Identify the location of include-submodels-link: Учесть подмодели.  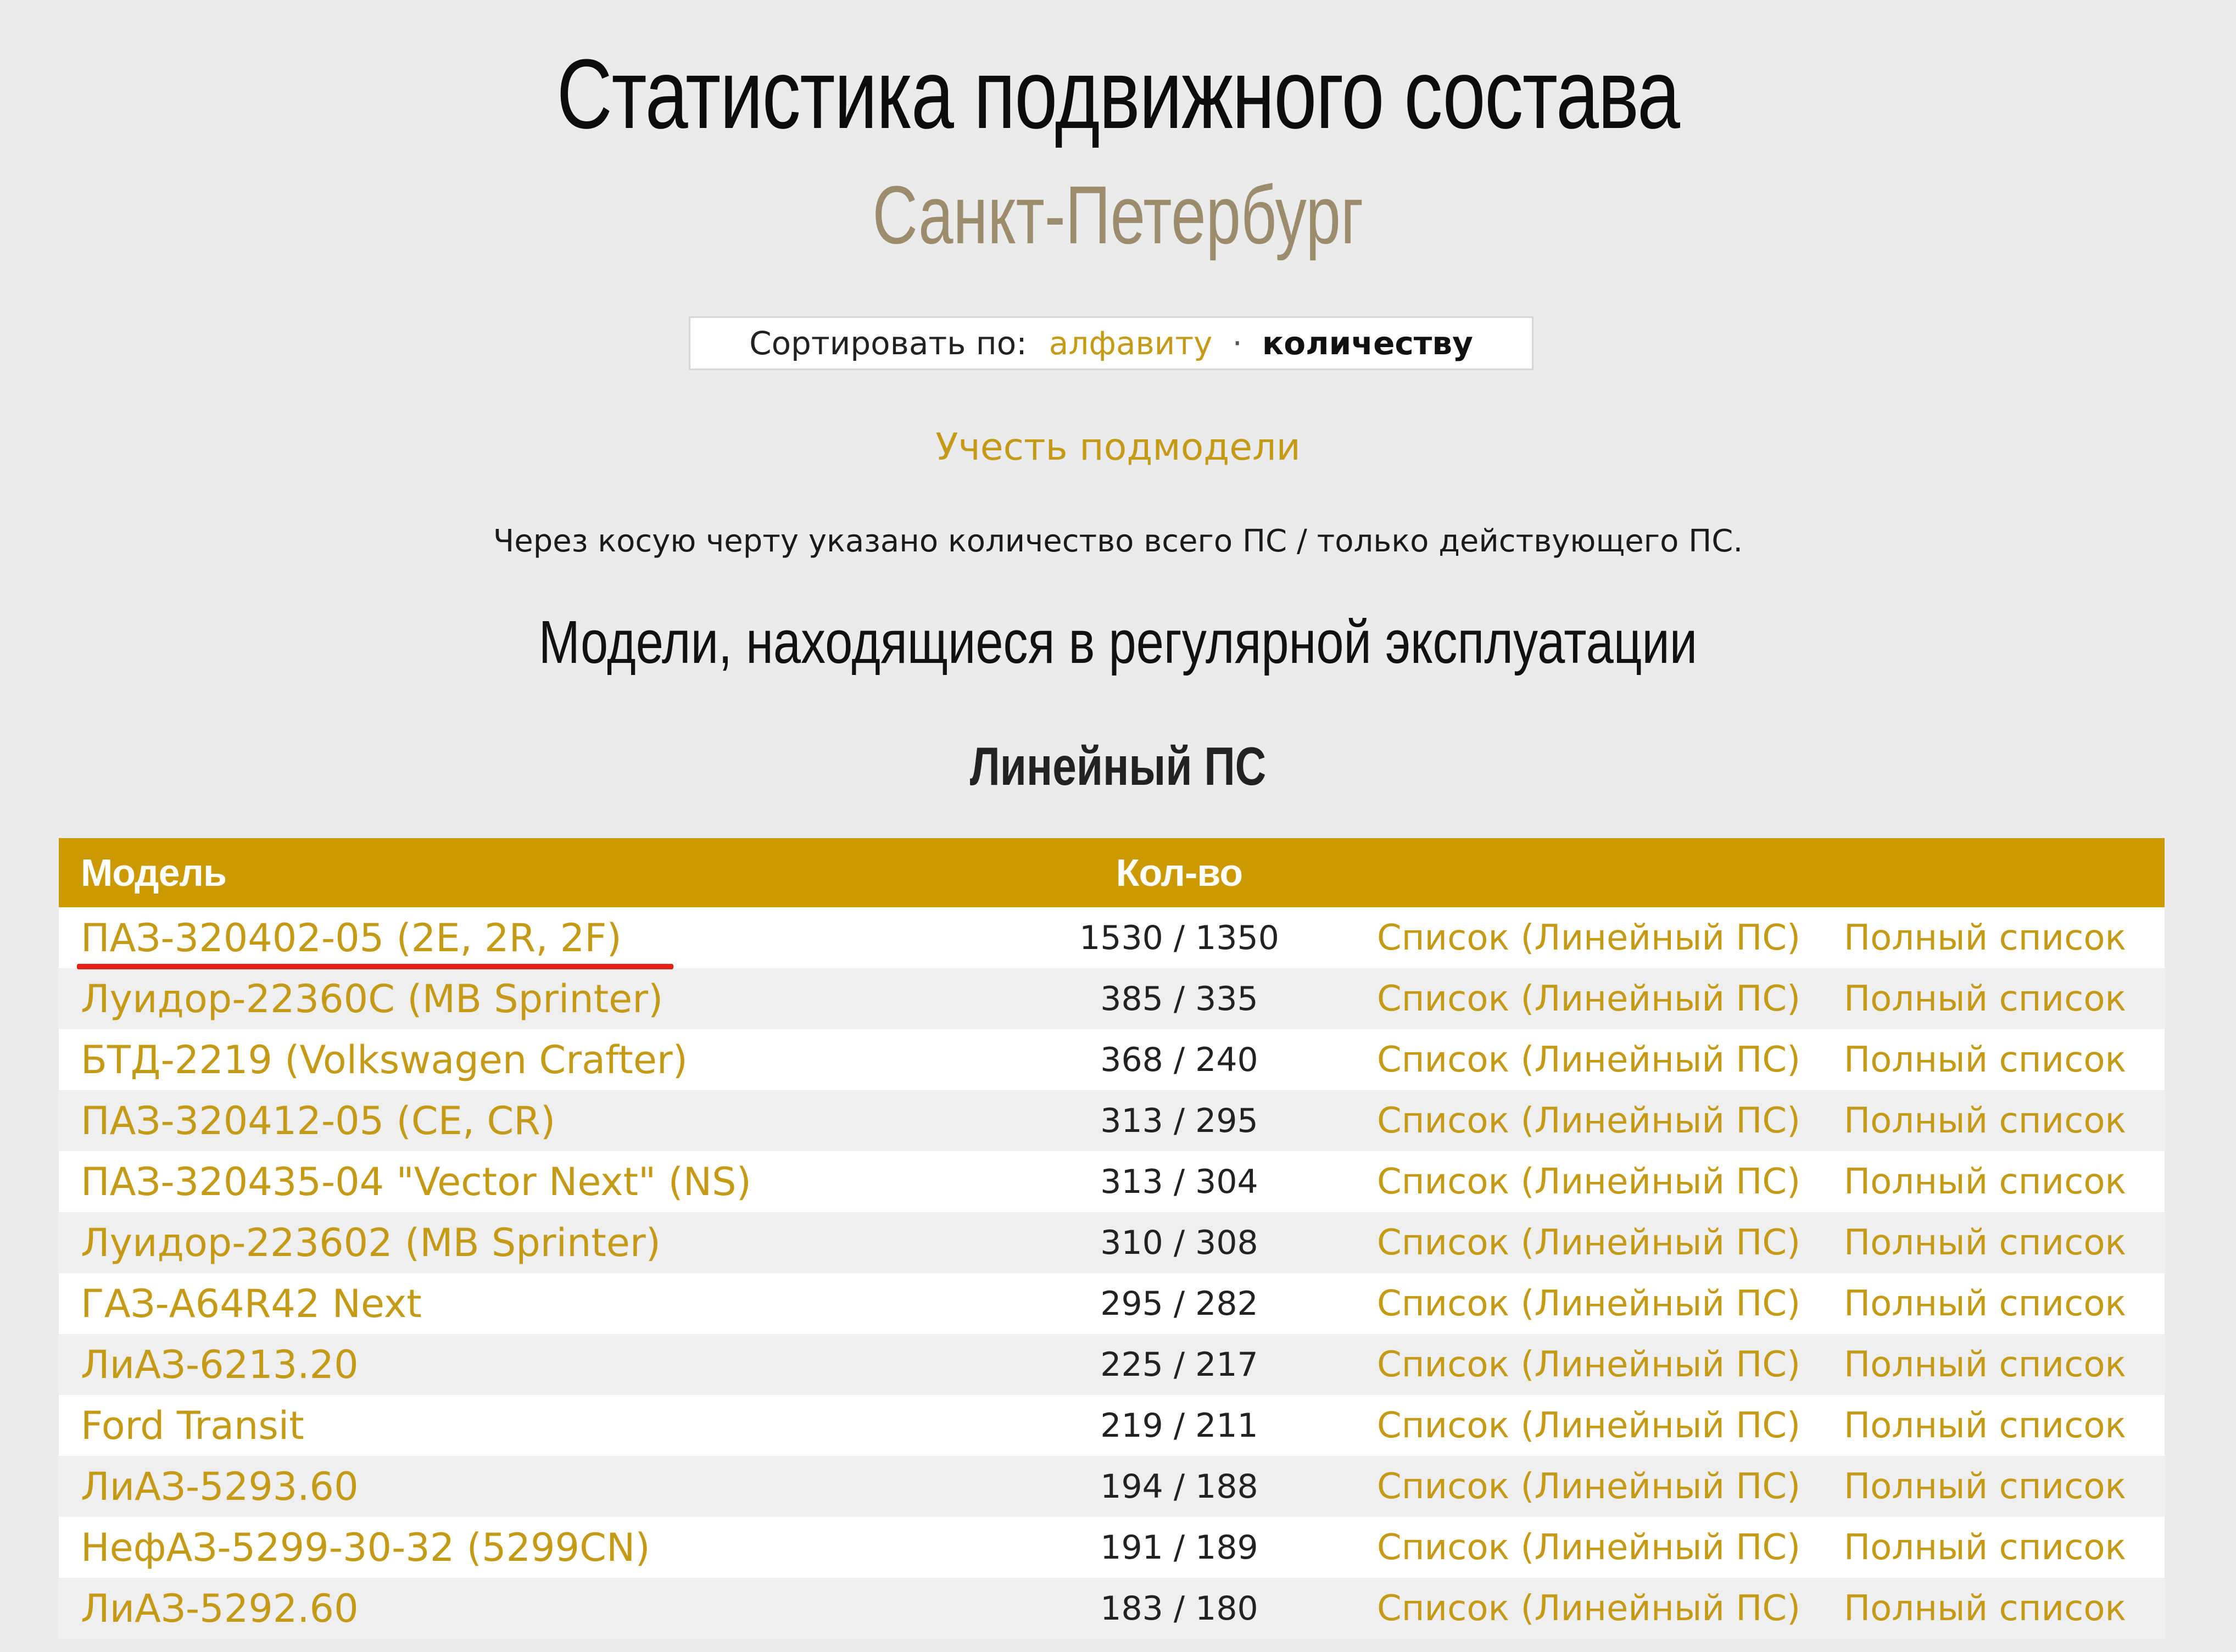
(1118, 447).